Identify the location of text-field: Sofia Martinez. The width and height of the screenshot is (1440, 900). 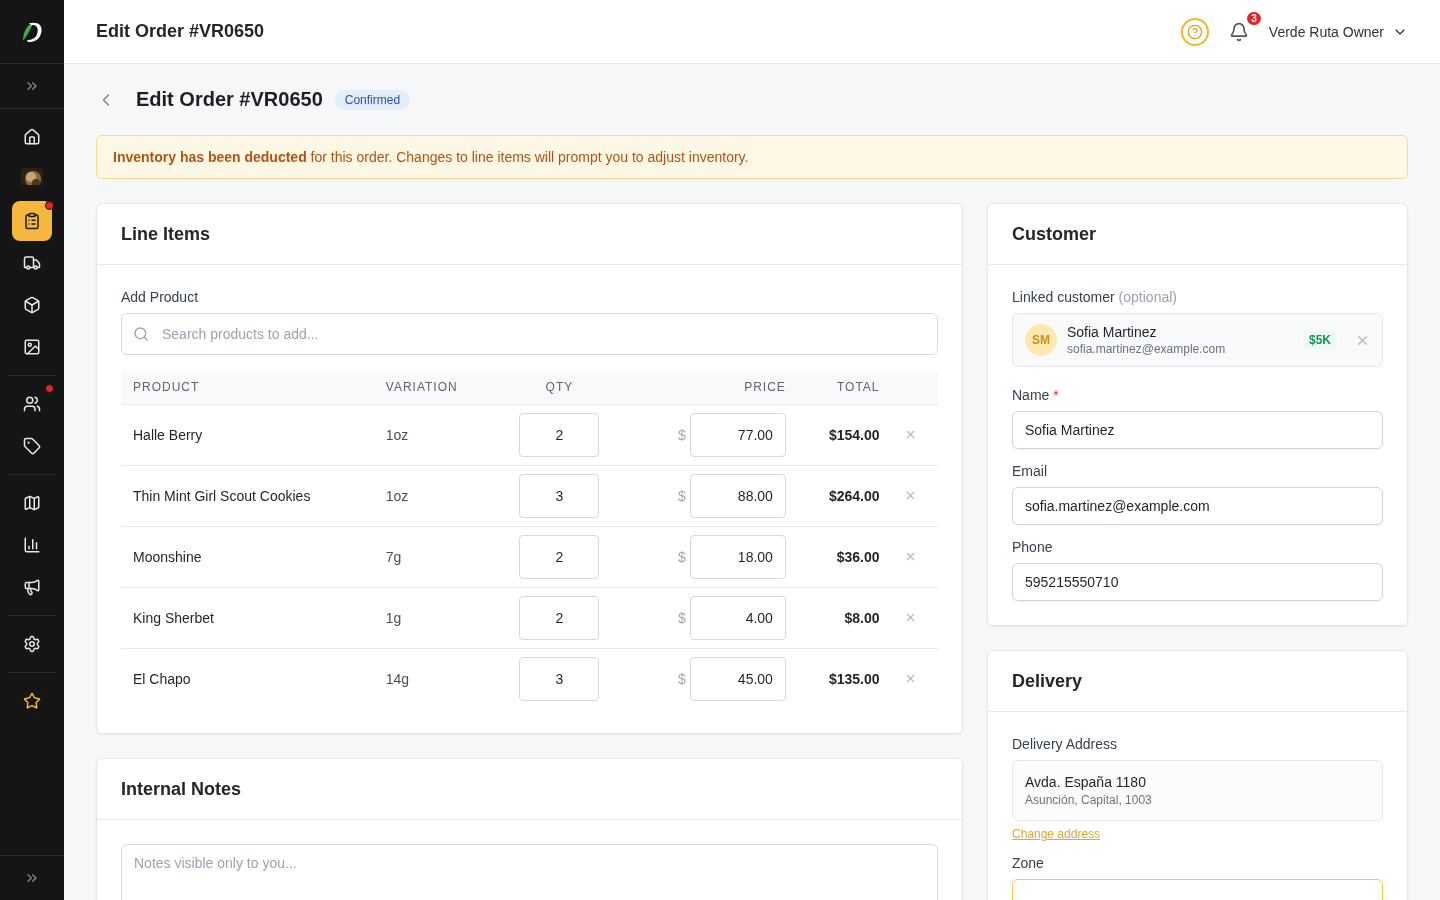
(1197, 430).